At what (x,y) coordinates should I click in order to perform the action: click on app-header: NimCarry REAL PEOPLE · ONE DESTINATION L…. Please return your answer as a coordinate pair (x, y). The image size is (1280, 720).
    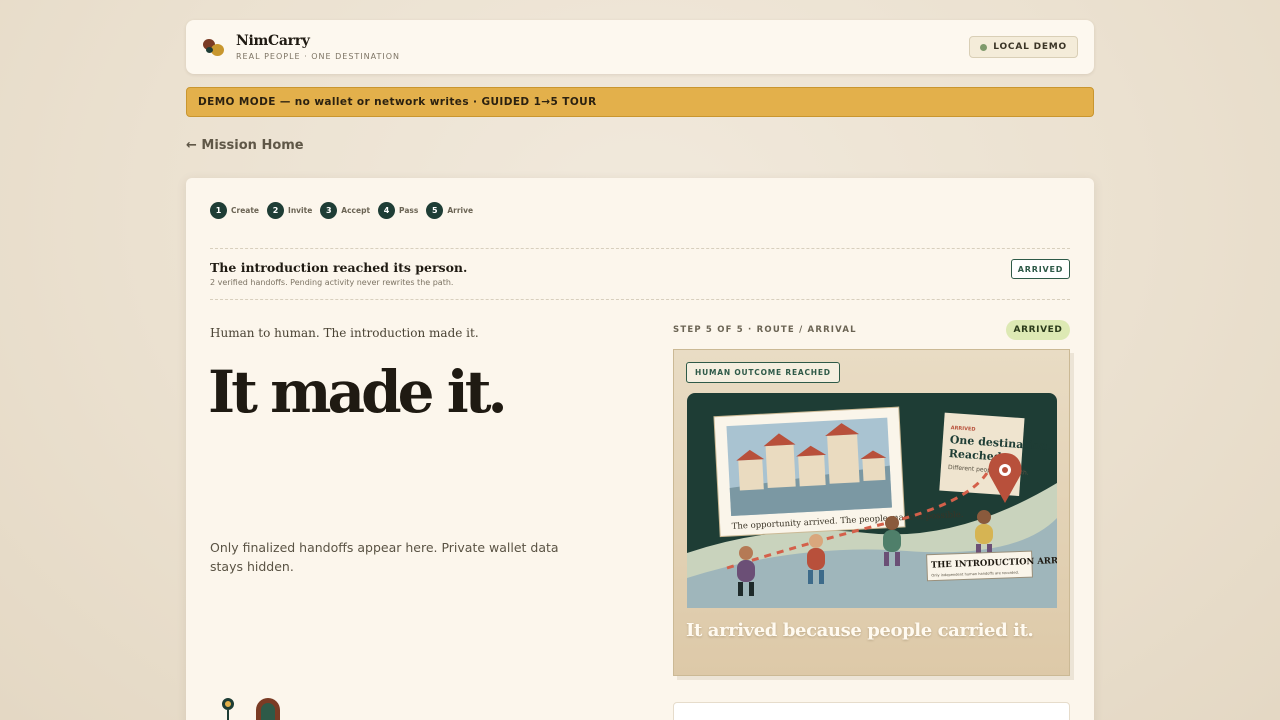
    Looking at the image, I should click on (640, 47).